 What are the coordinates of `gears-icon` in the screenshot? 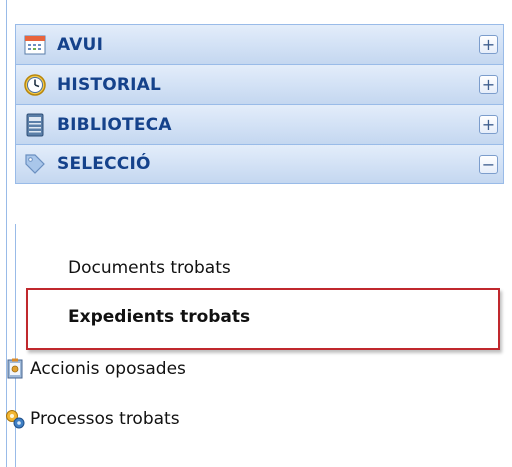 It's located at (15, 419).